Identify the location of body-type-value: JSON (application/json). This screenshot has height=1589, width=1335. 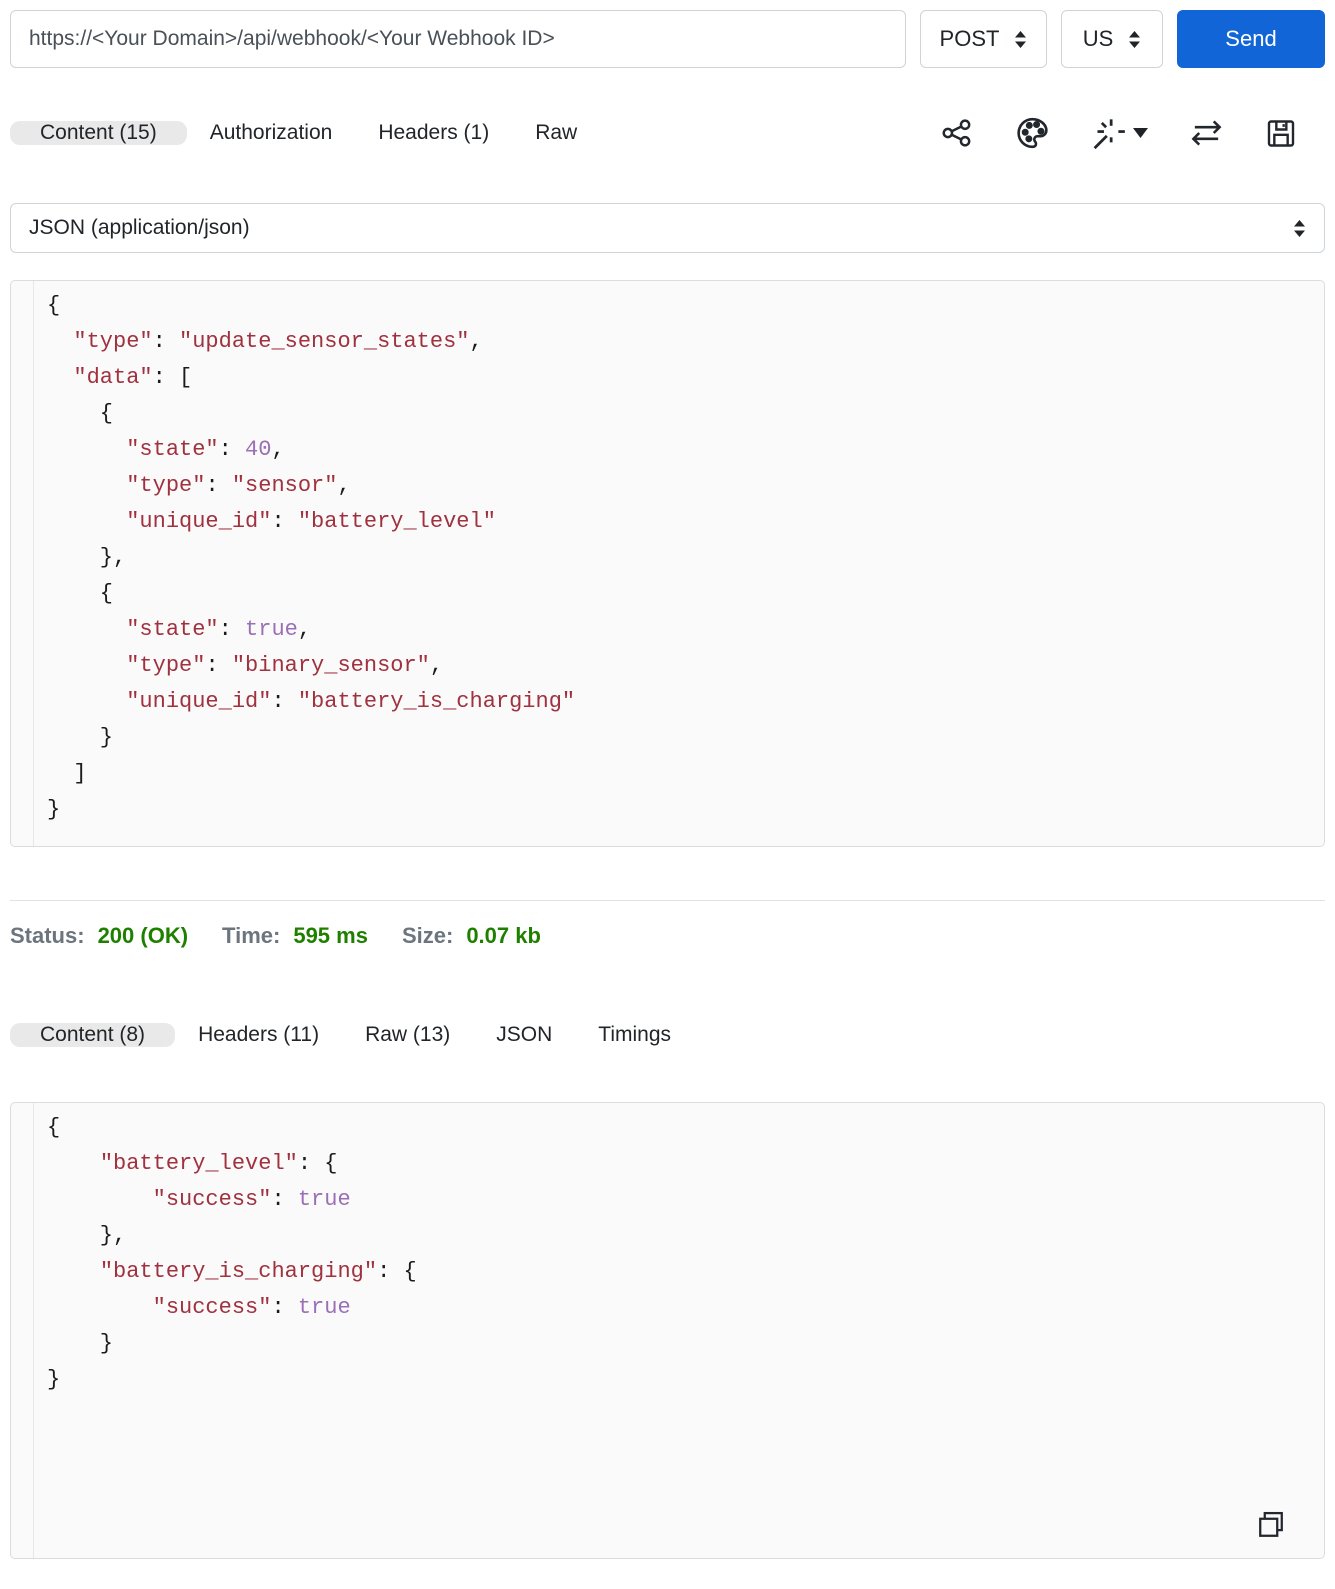
(139, 227).